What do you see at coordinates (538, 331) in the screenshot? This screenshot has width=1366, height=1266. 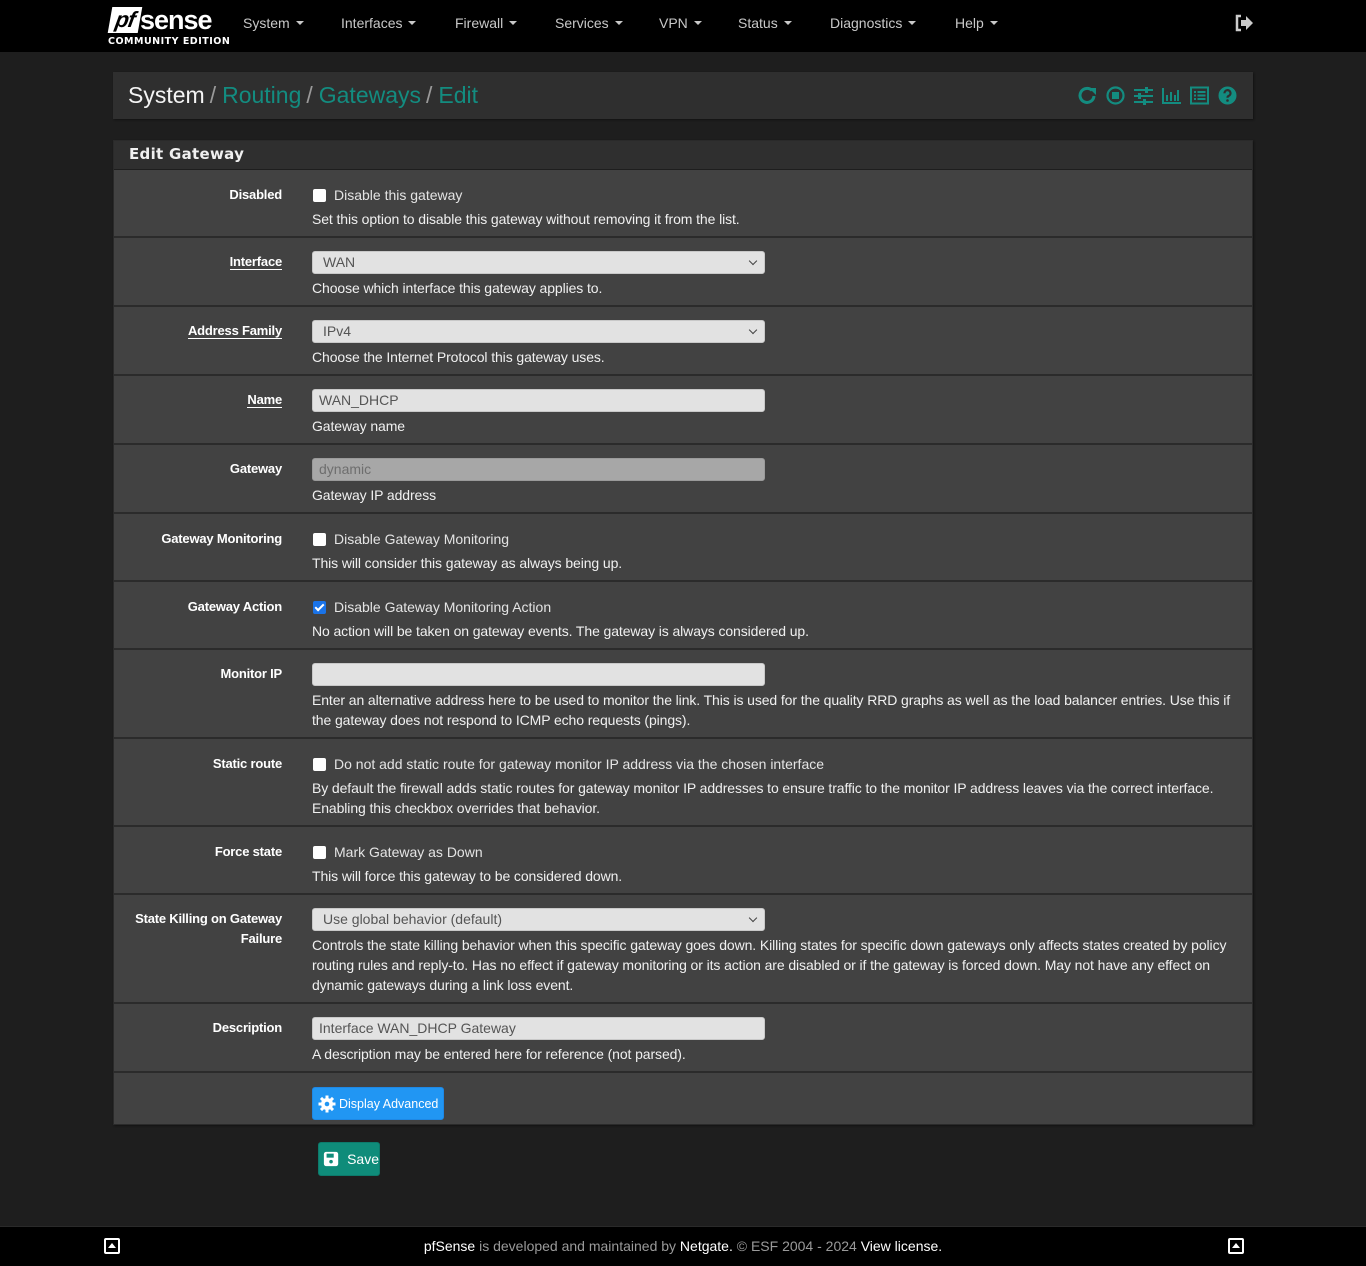 I see `address-family-select: IPv4` at bounding box center [538, 331].